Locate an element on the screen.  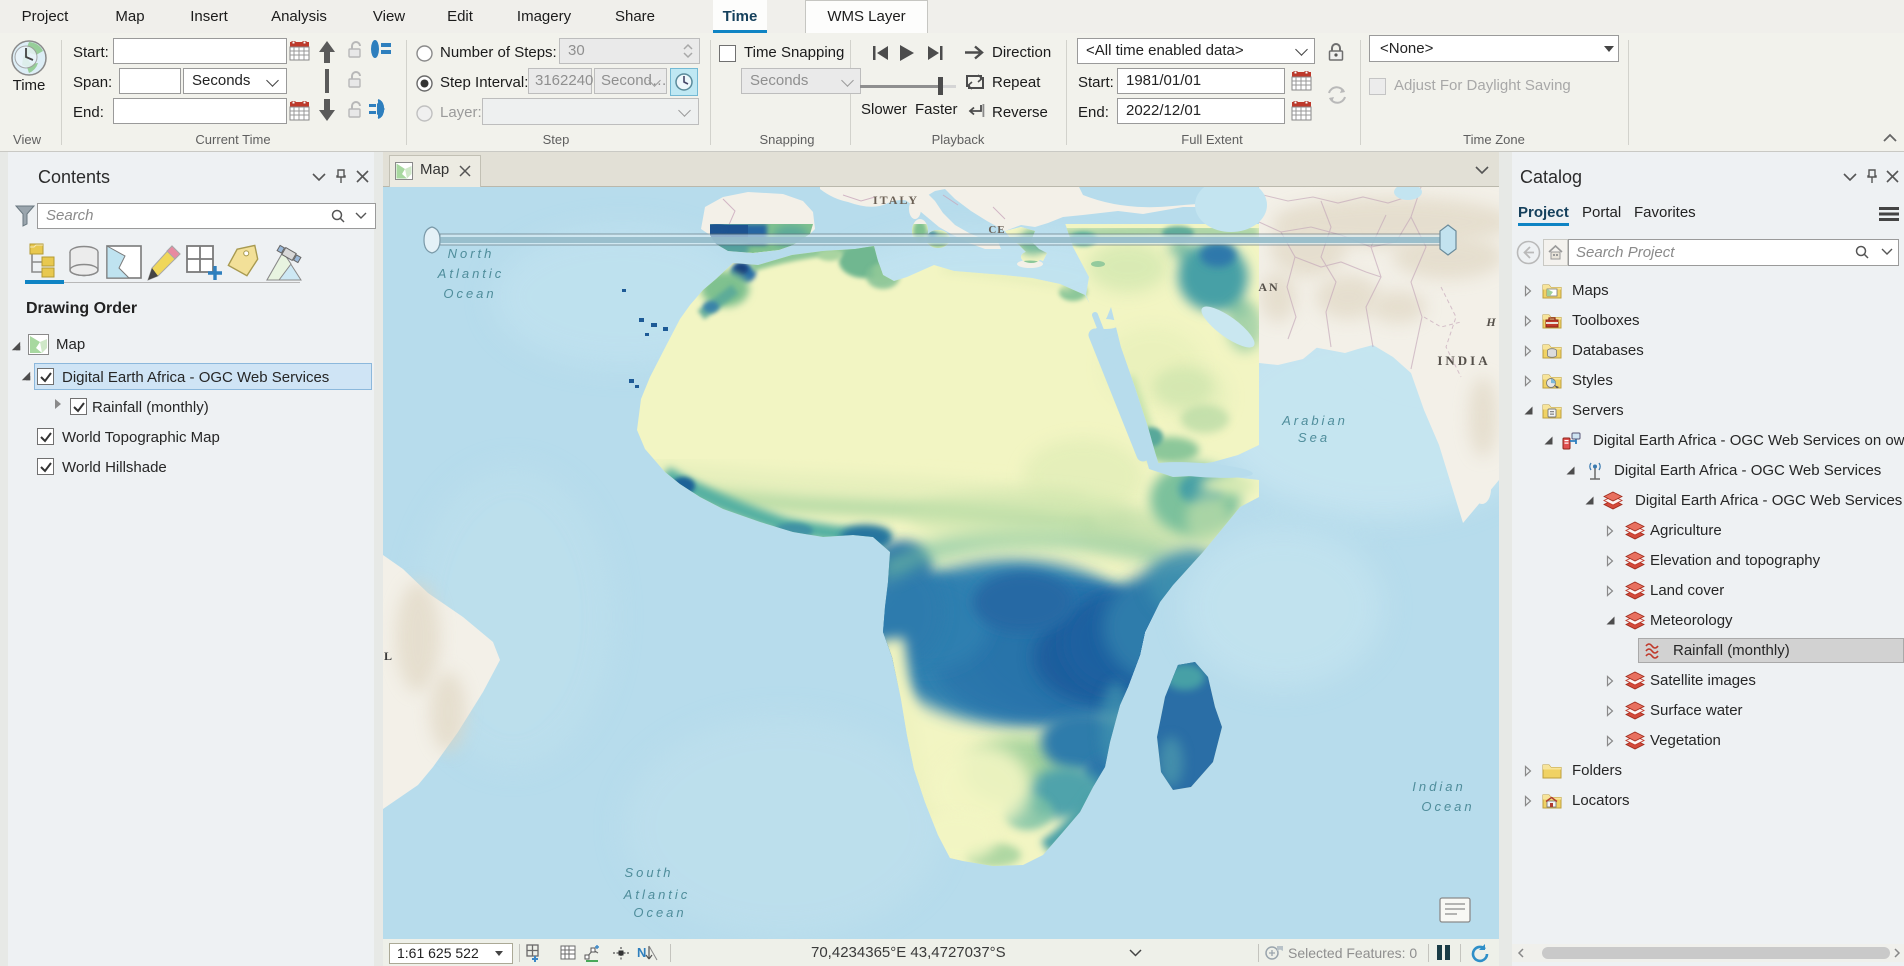
svg-text: South is located at coordinates (649, 872).